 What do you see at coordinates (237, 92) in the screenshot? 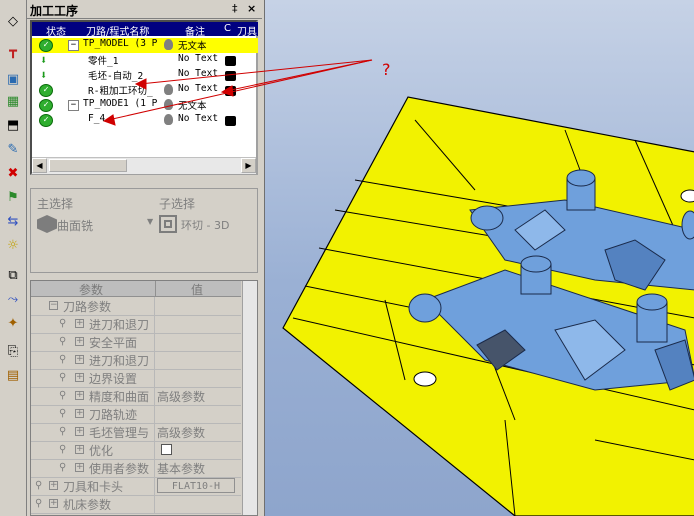
I see `annotation-overlay` at bounding box center [237, 92].